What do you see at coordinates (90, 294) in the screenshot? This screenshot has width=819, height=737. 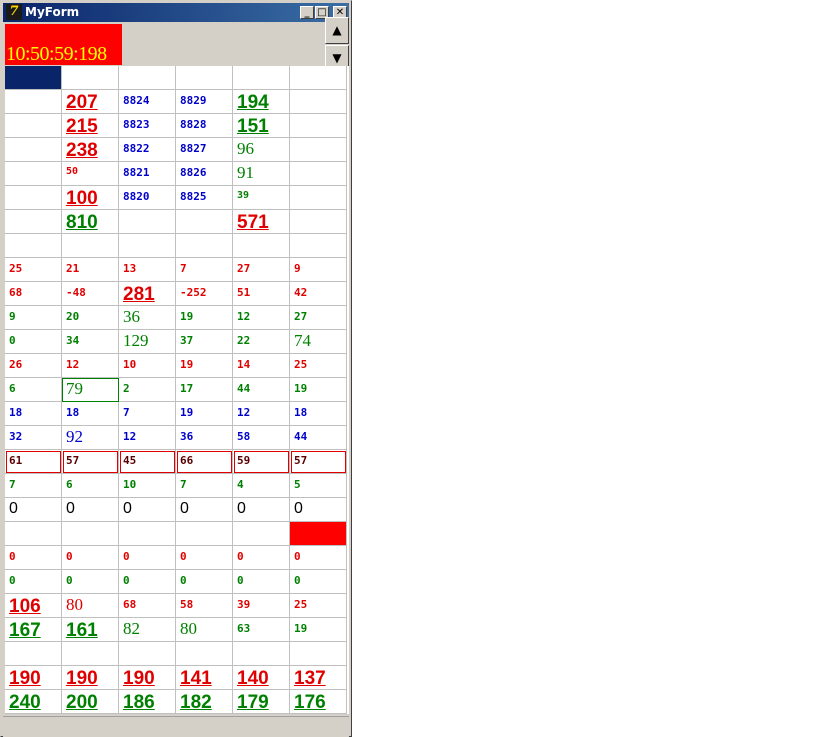 I see `grid-cell: -48` at bounding box center [90, 294].